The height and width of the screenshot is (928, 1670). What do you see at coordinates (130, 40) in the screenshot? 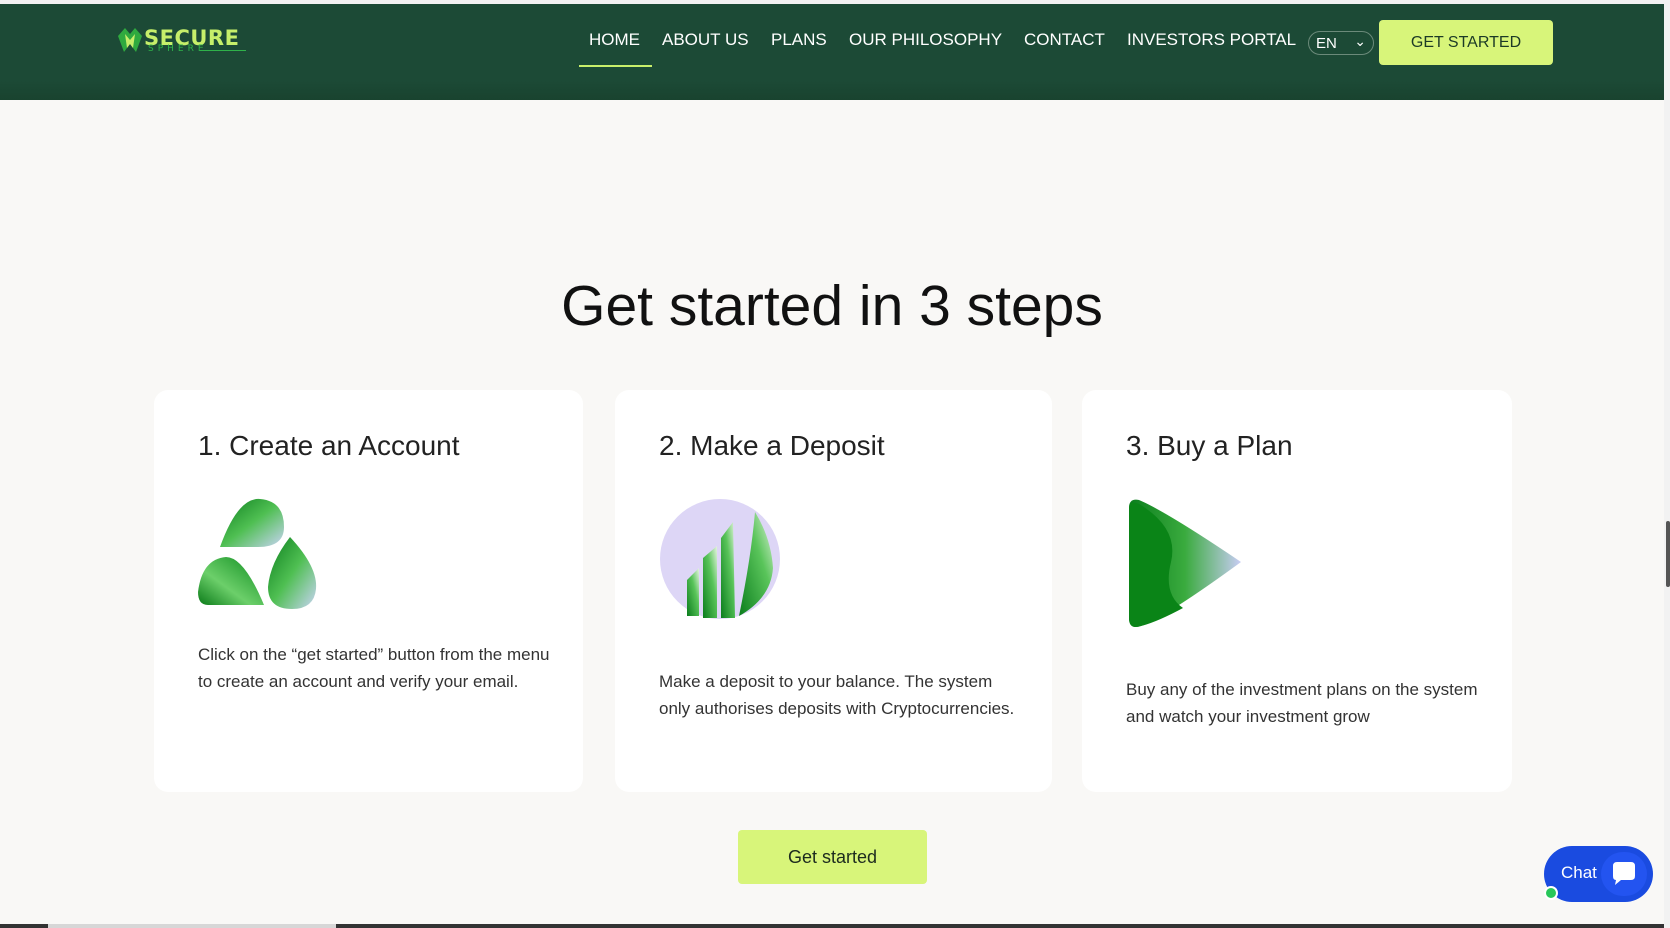
I see `shield-logo-icon` at bounding box center [130, 40].